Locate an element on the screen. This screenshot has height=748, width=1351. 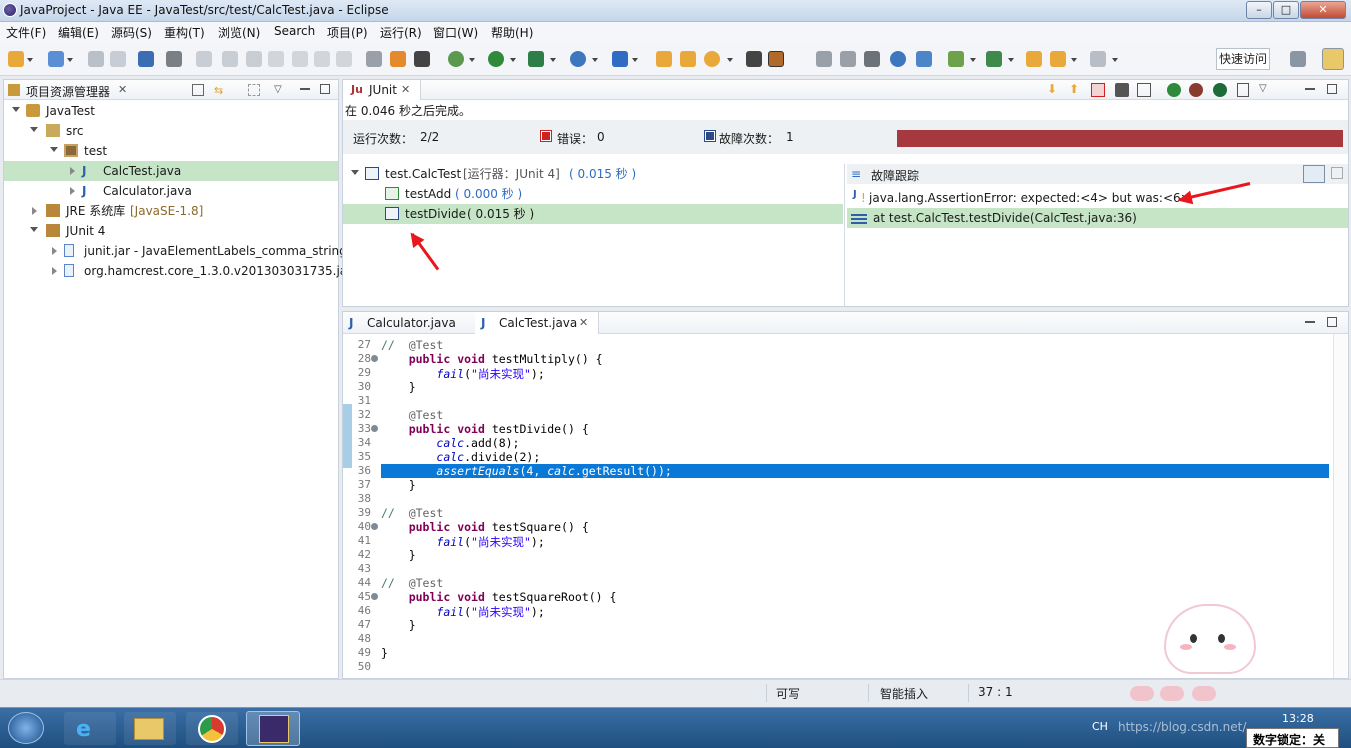
open-perspective-icon is located at coordinates (1298, 59).